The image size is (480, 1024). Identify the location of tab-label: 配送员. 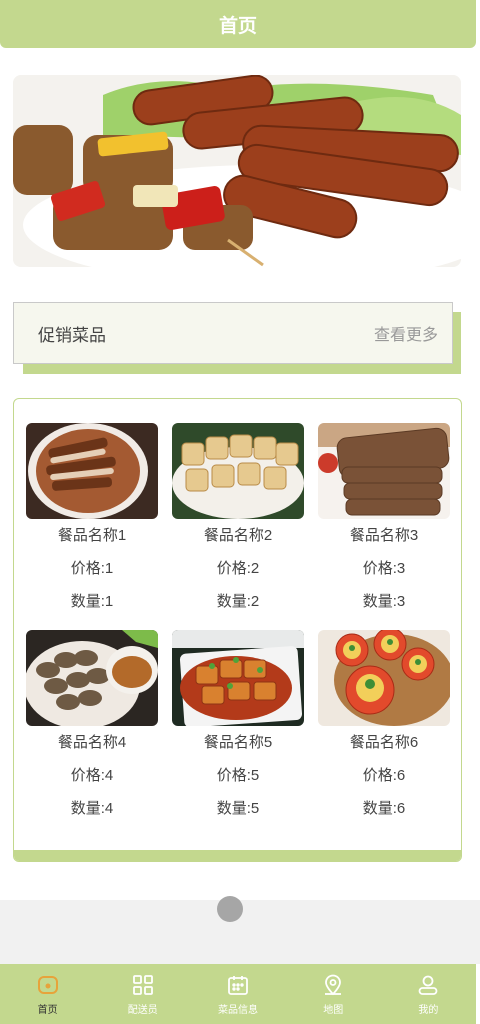
(142, 1010).